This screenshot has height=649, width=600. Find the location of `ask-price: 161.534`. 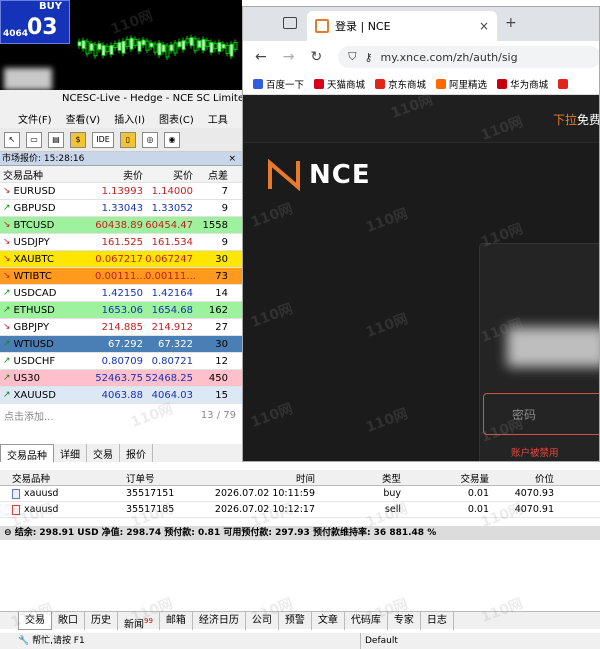

ask-price: 161.534 is located at coordinates (172, 242).